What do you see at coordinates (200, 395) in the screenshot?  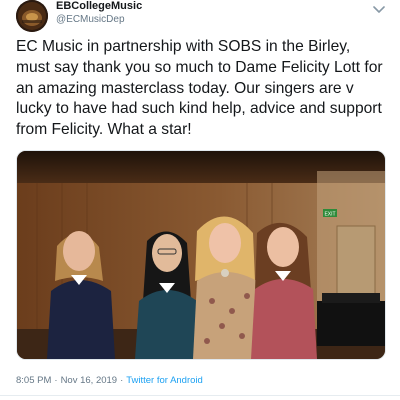 I see `divider` at bounding box center [200, 395].